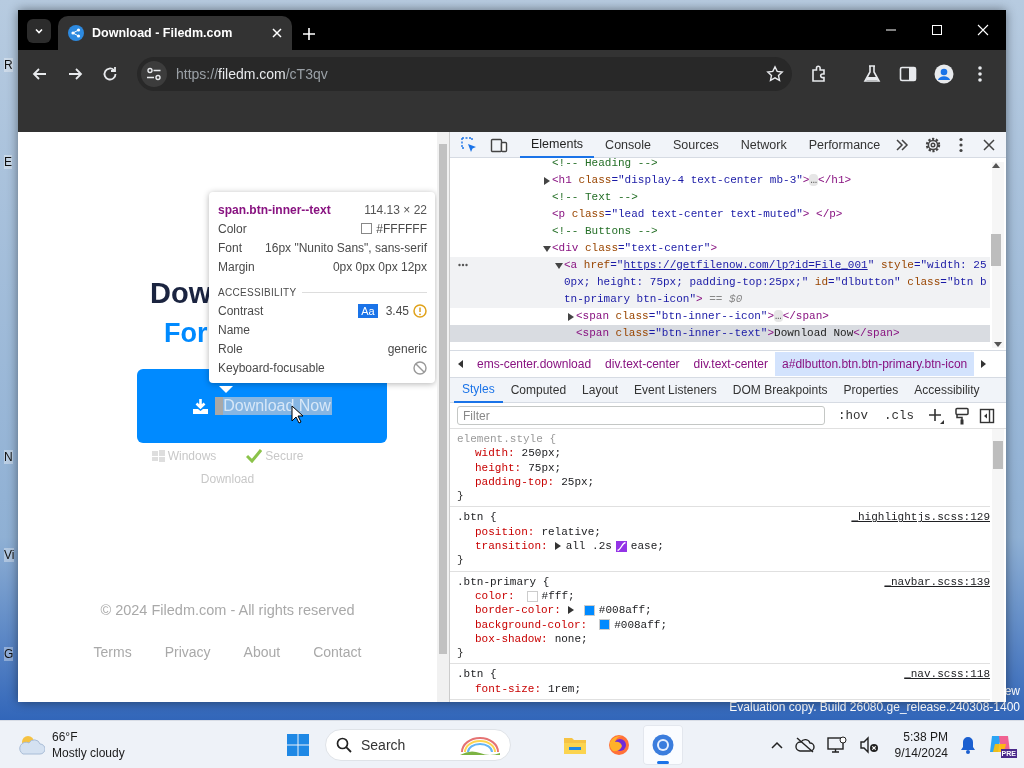  What do you see at coordinates (557, 144) in the screenshot?
I see `devtools-tab: Elements` at bounding box center [557, 144].